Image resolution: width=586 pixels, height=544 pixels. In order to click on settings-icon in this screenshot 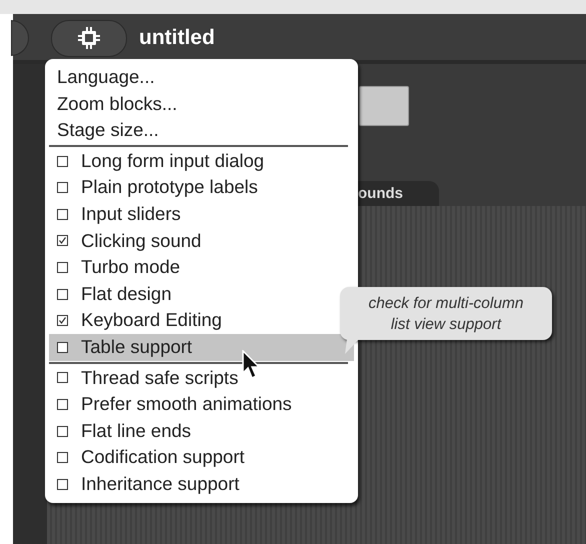, I will do `click(89, 38)`.